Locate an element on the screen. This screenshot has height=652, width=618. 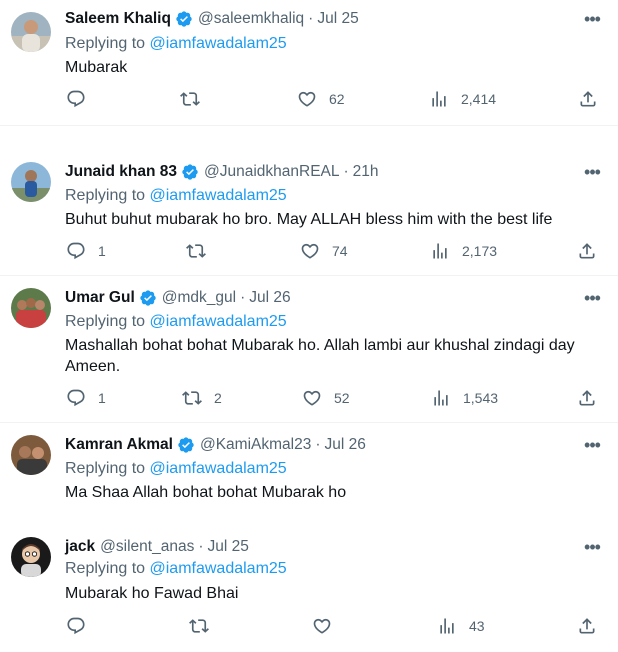
like-count: 52 is located at coordinates (342, 398).